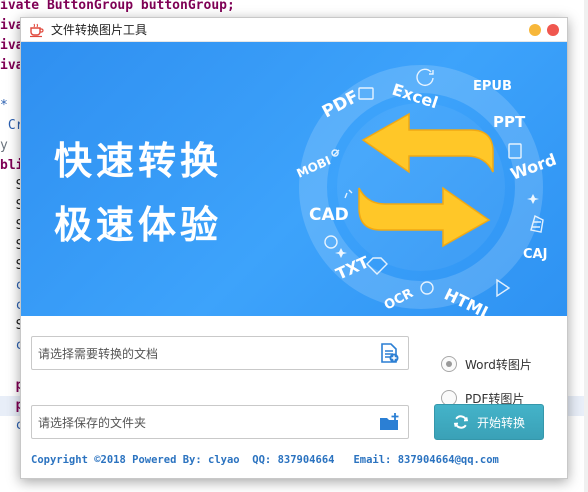 The height and width of the screenshot is (492, 588). Describe the element at coordinates (389, 353) in the screenshot. I see `file-add-icon` at that location.